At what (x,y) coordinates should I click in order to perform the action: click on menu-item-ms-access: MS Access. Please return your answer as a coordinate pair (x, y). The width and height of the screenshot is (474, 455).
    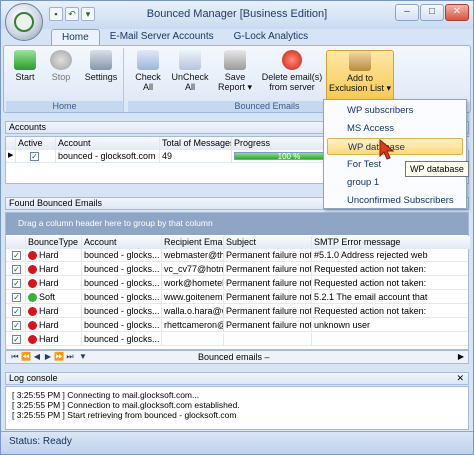
    Looking at the image, I should click on (395, 128).